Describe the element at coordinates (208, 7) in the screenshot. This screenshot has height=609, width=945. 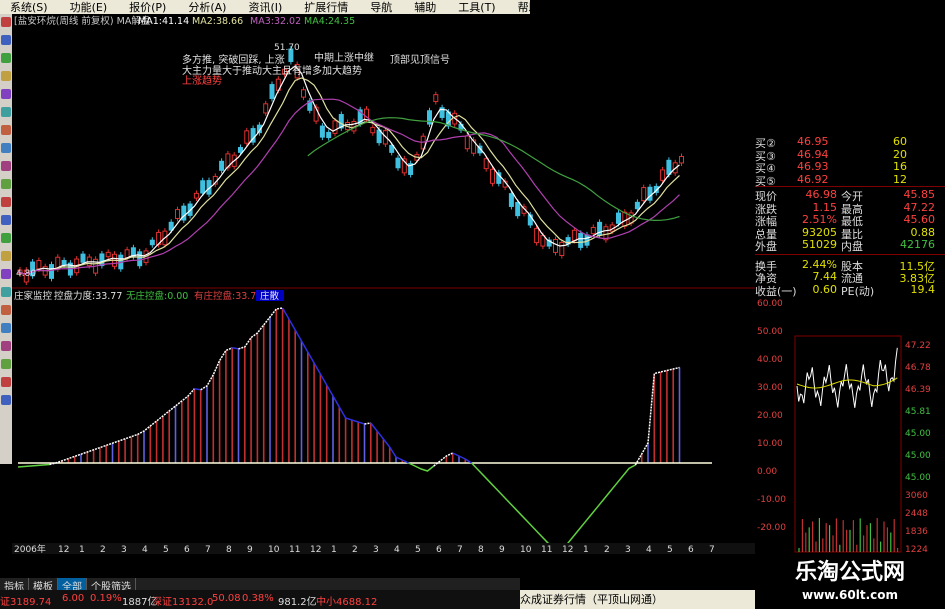
I see `menu-item-3: 分析(A)` at that location.